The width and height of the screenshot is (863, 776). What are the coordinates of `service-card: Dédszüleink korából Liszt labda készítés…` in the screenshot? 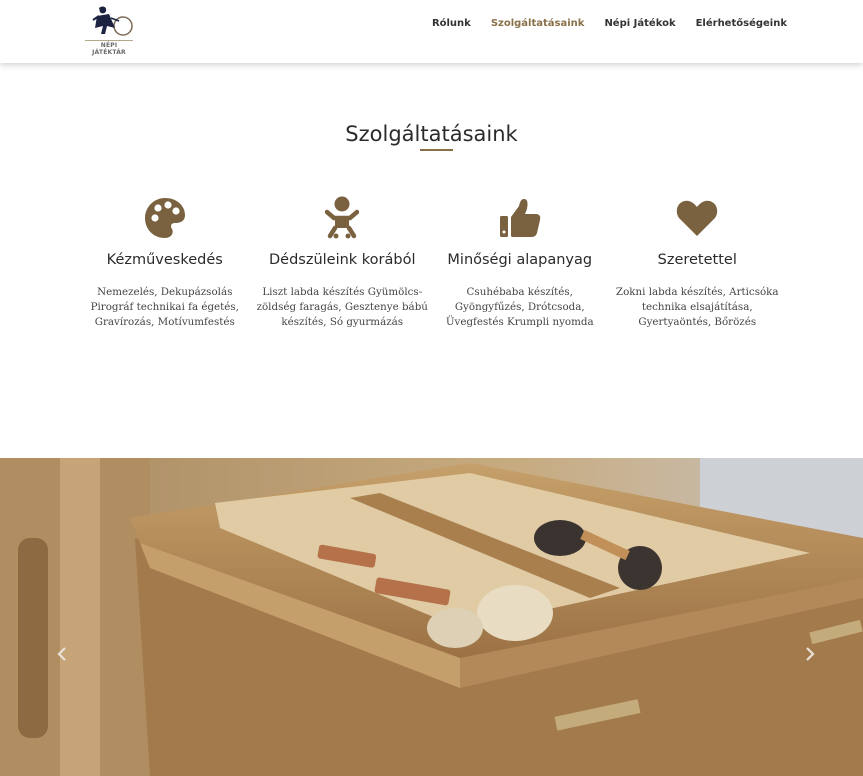 It's located at (343, 260).